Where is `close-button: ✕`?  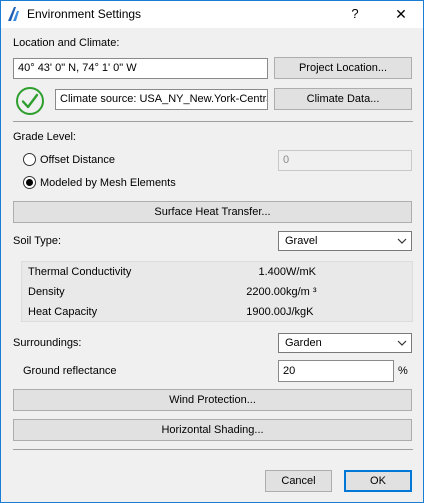 close-button: ✕ is located at coordinates (401, 14).